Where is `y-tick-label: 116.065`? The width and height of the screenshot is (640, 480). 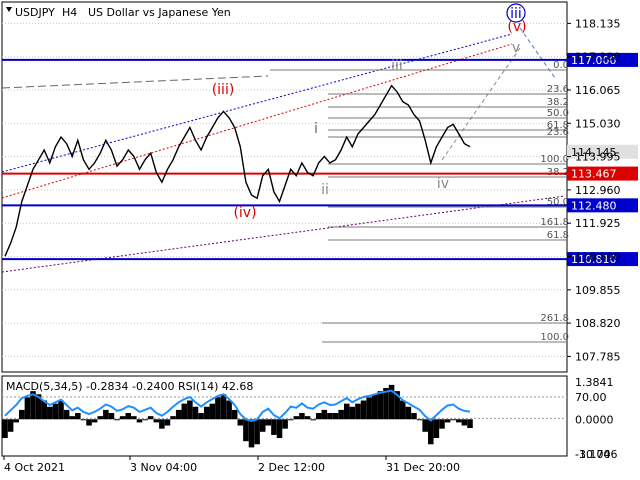 y-tick-label: 116.065 is located at coordinates (598, 90).